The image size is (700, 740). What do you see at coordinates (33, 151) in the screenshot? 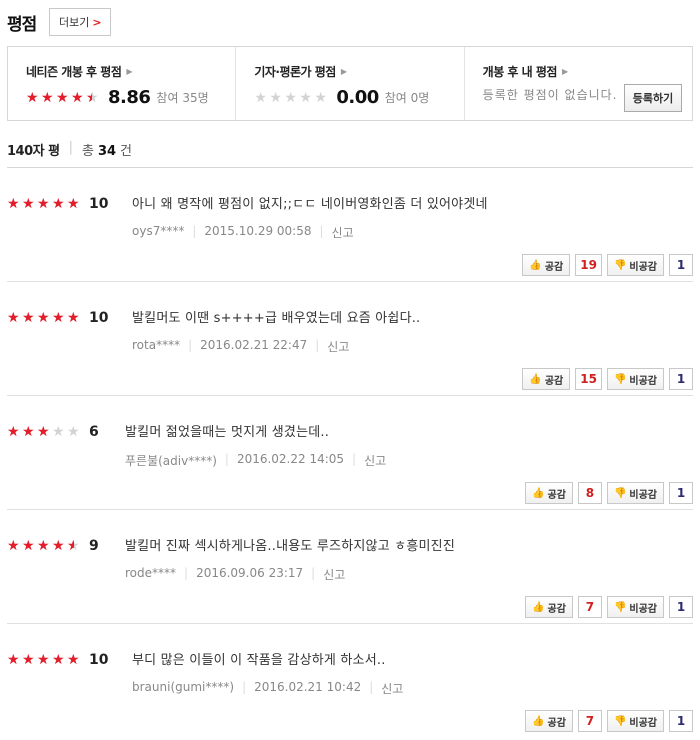
I see `review-type-label: 140자 평` at bounding box center [33, 151].